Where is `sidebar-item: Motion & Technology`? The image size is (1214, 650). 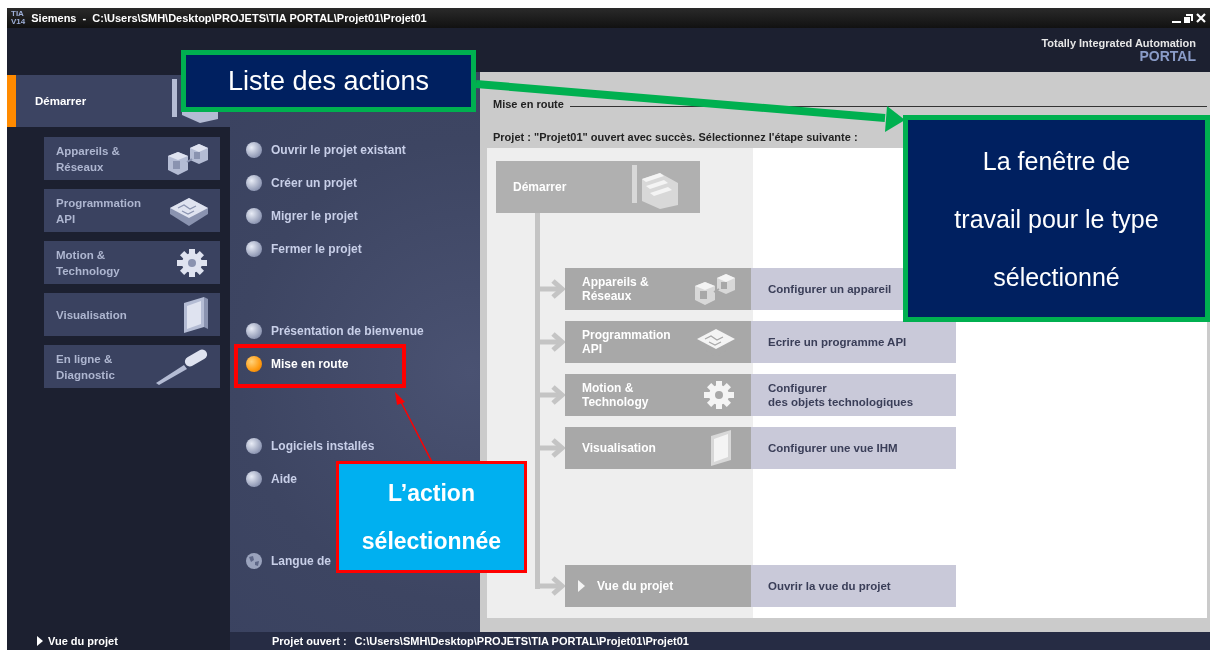
sidebar-item: Motion & Technology is located at coordinates (132, 262).